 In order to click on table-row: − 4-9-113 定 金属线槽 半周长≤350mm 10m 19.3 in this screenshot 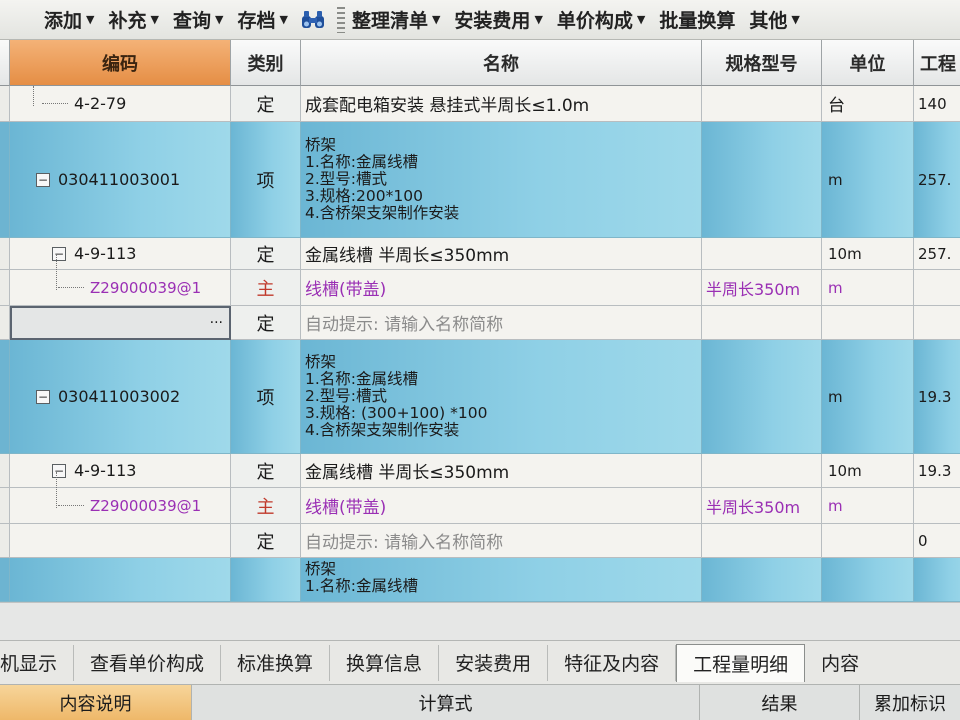, I will do `click(480, 471)`.